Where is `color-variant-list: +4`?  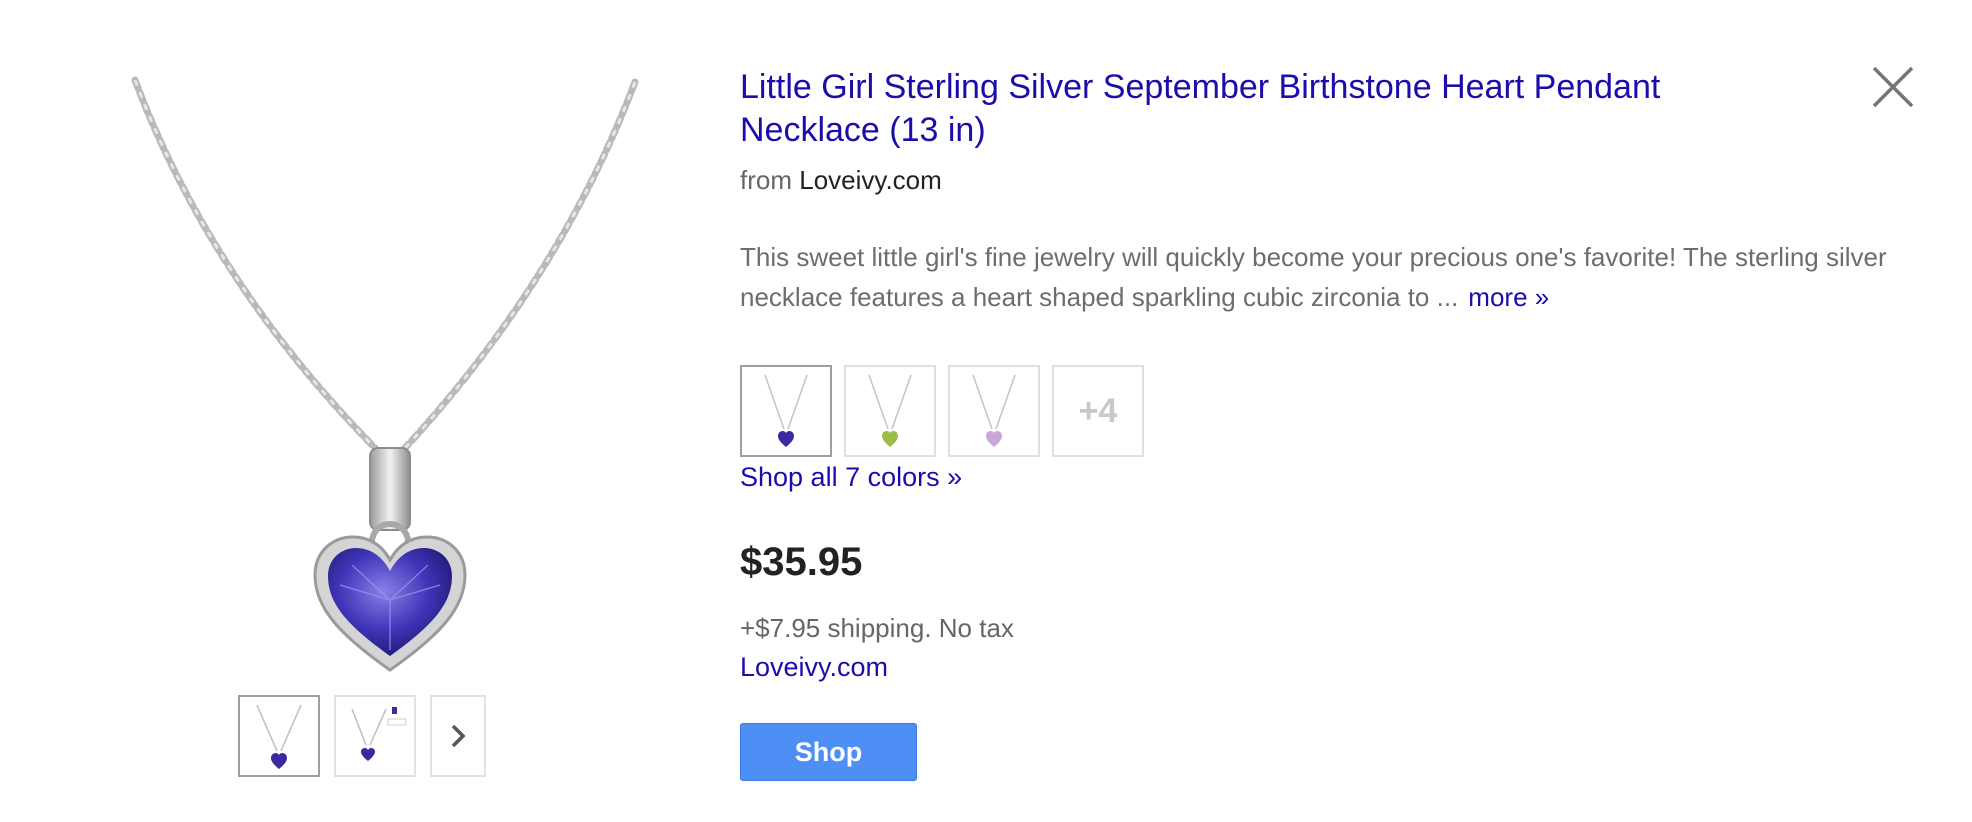 color-variant-list: +4 is located at coordinates (942, 411).